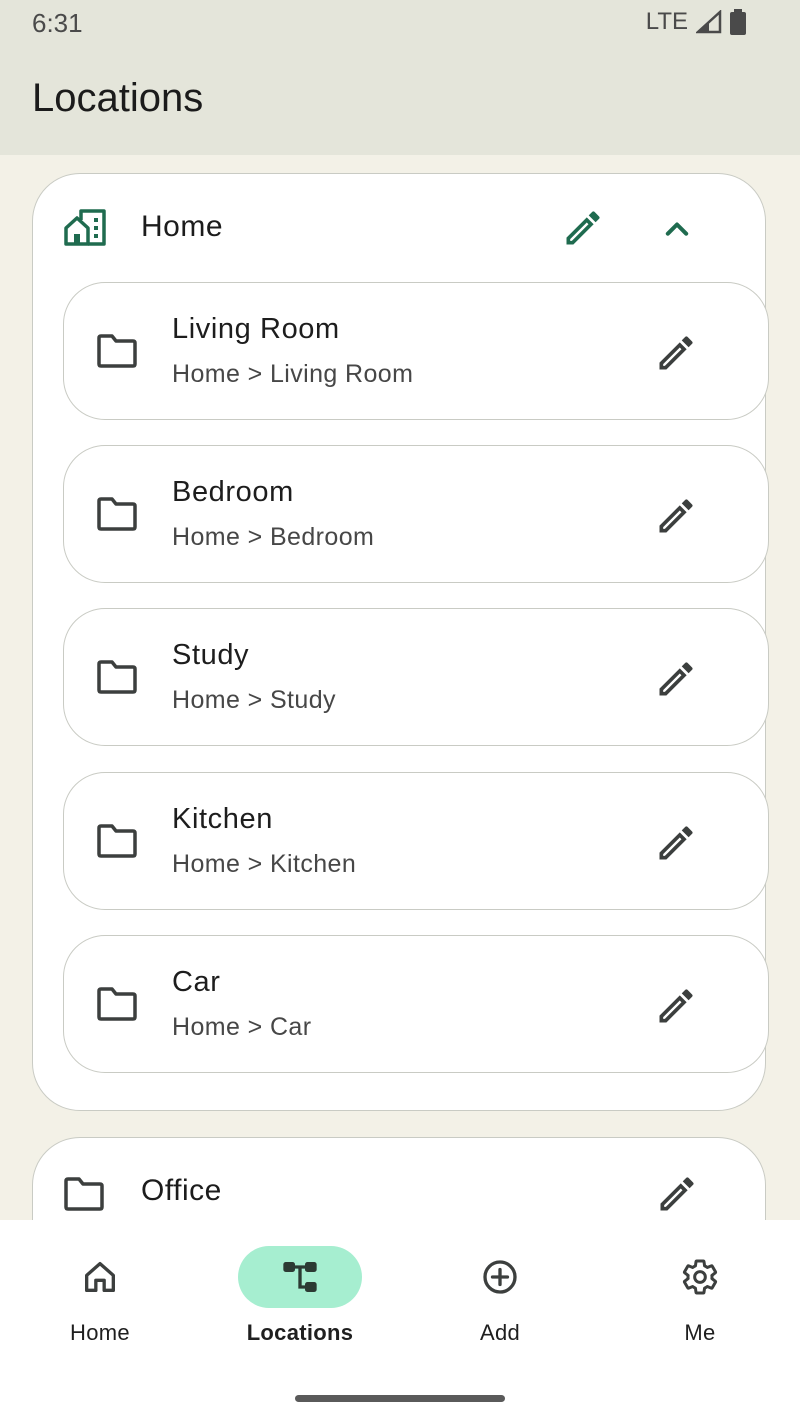  I want to click on item-title: Kitchen, so click(222, 819).